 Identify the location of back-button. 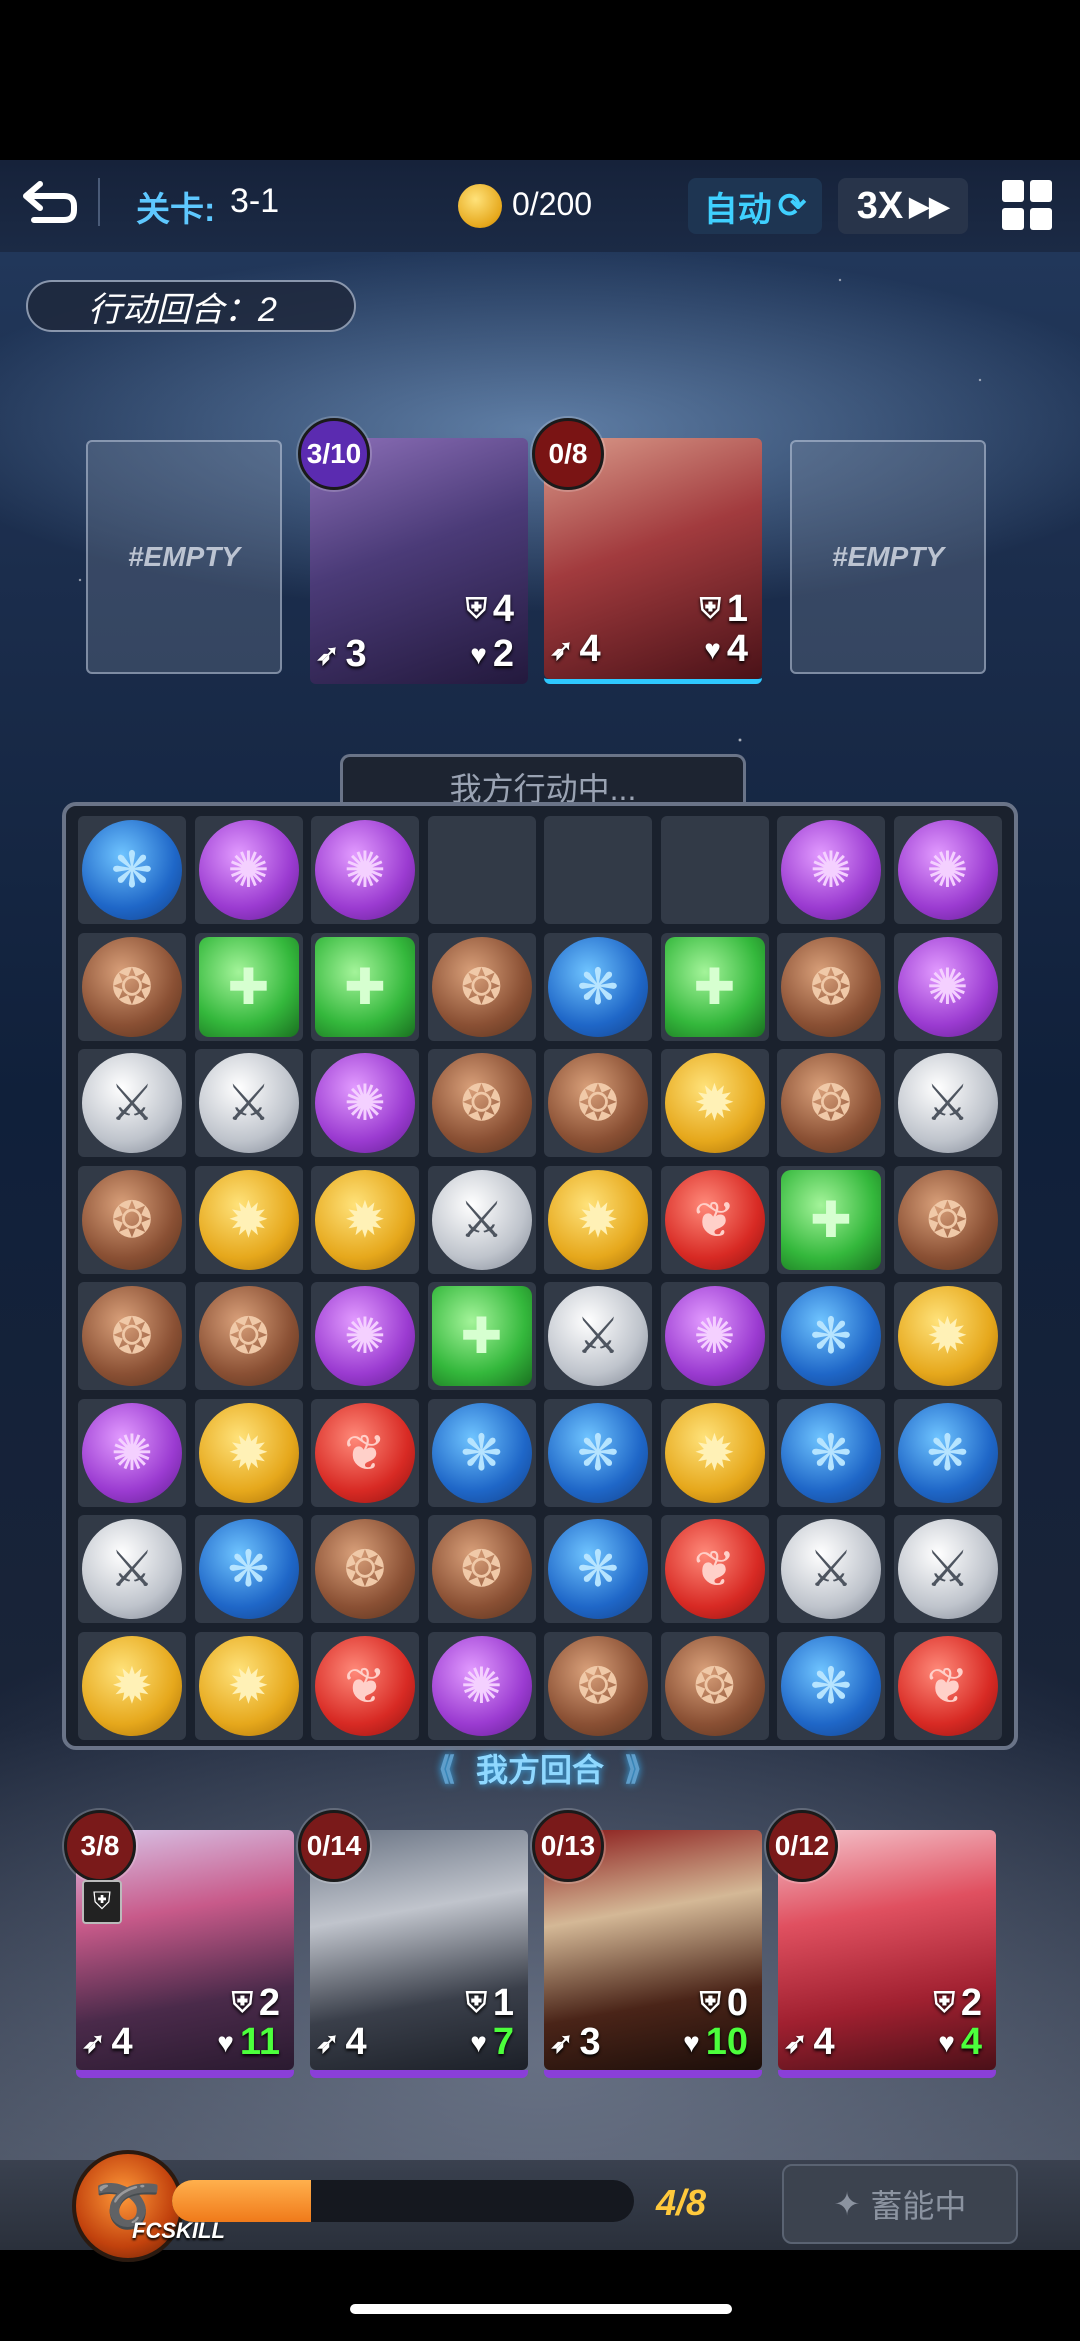
(50, 202).